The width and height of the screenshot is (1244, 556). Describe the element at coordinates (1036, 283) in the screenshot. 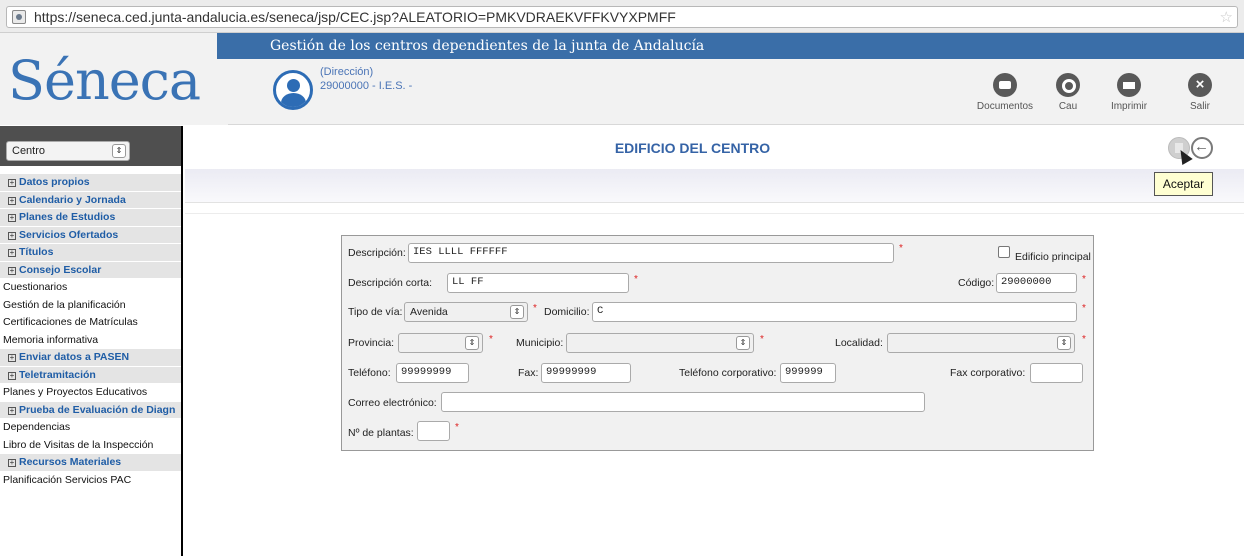

I see `codigo-input: 29000000` at that location.